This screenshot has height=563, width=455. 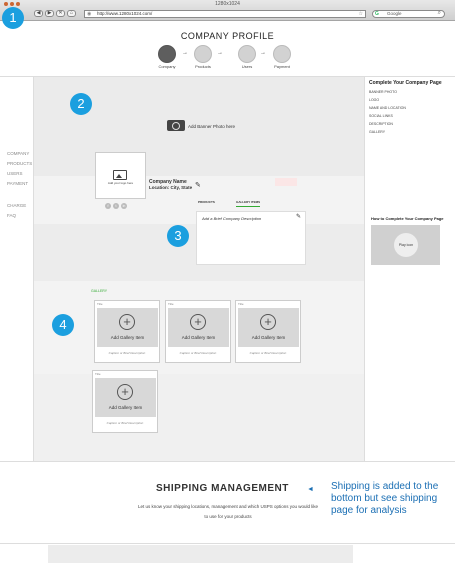 I want to click on image-icon, so click(x=120, y=175).